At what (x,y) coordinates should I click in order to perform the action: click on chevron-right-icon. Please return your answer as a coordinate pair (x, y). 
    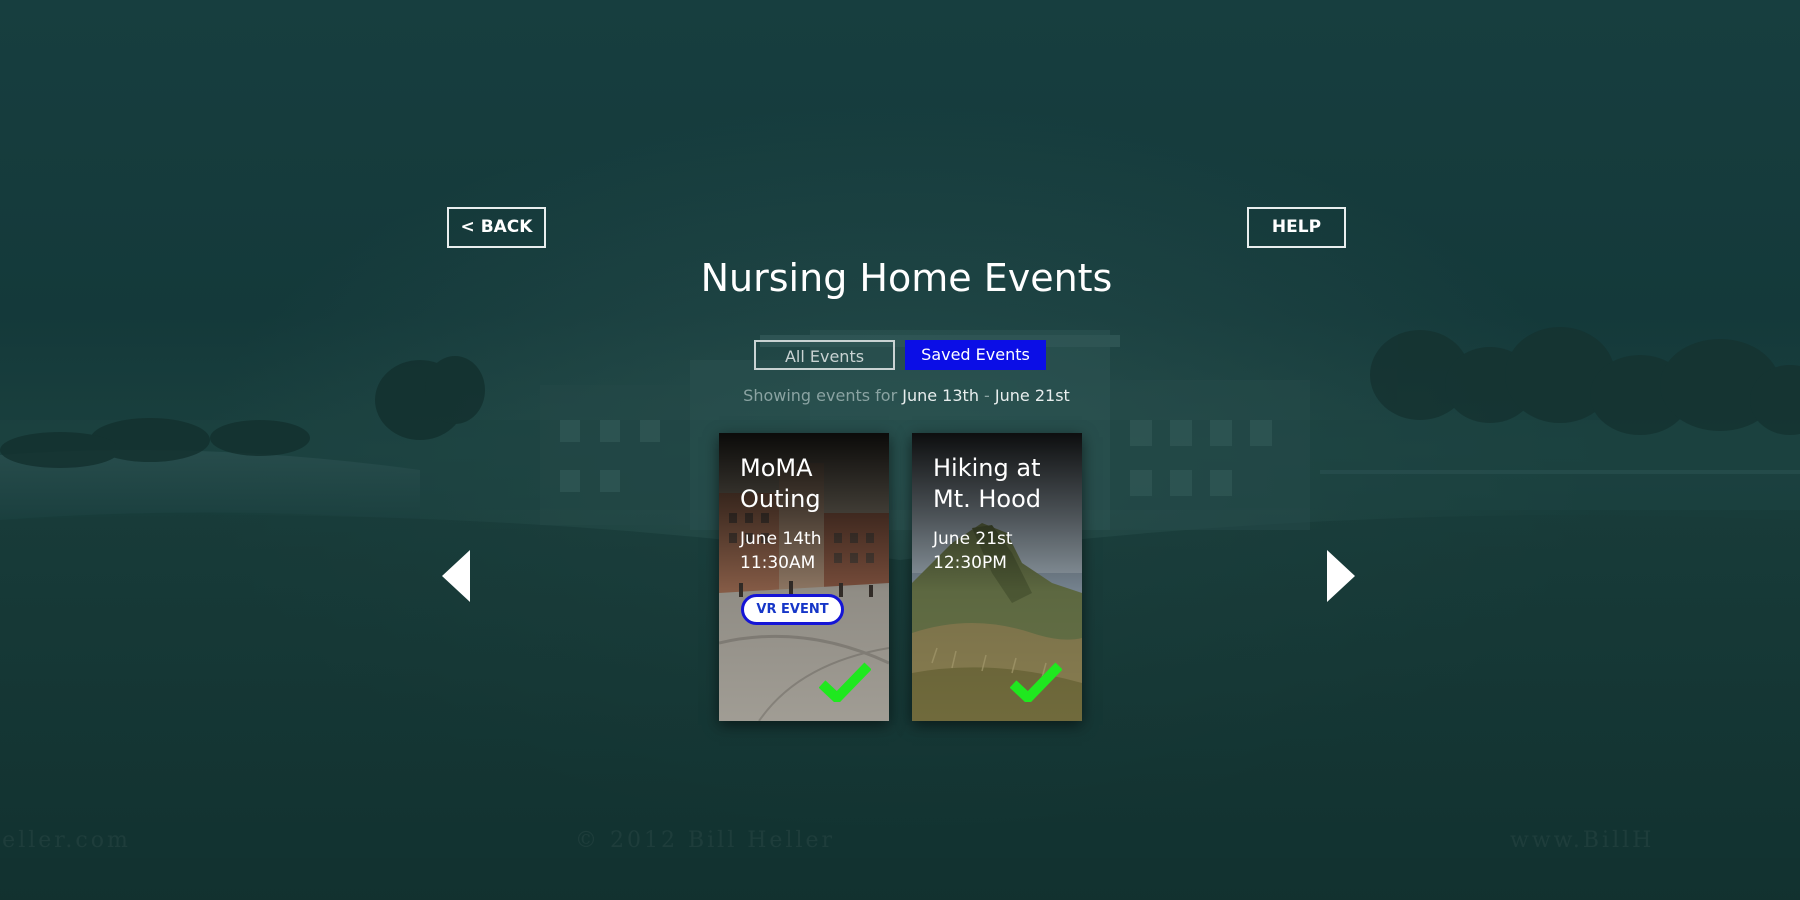
    Looking at the image, I should click on (1340, 576).